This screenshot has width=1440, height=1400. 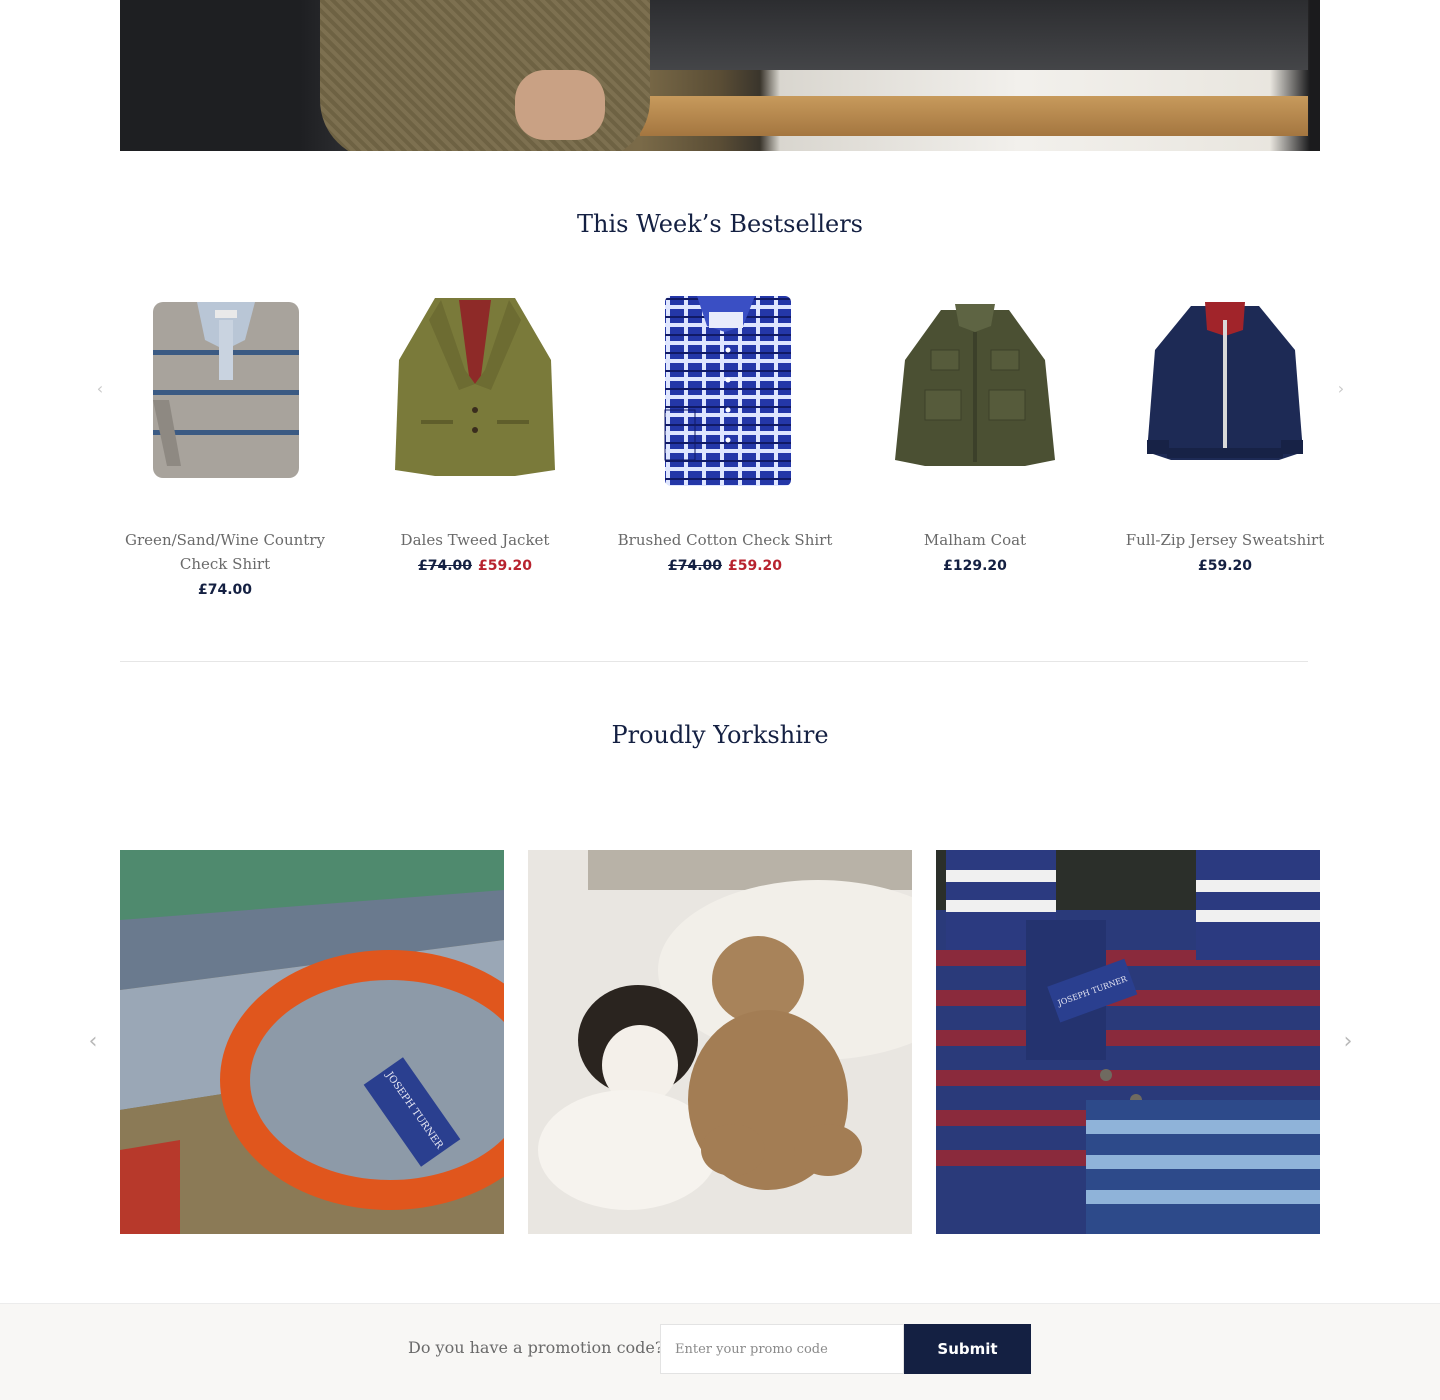 What do you see at coordinates (225, 552) in the screenshot?
I see `product-name: Green/Sand/Wine Country Check Shirt` at bounding box center [225, 552].